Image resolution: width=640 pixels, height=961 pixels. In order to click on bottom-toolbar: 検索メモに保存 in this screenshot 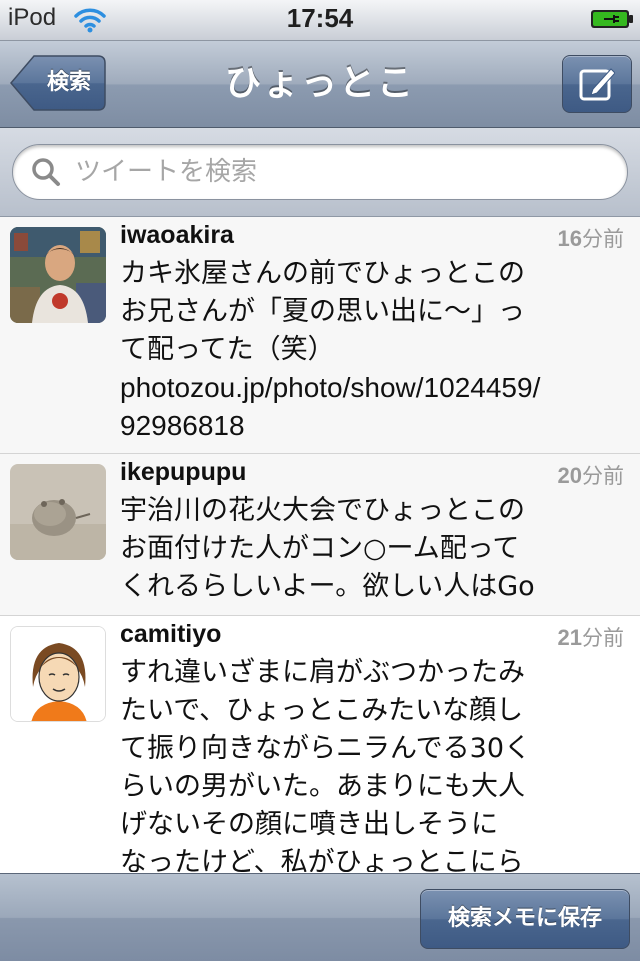, I will do `click(320, 917)`.